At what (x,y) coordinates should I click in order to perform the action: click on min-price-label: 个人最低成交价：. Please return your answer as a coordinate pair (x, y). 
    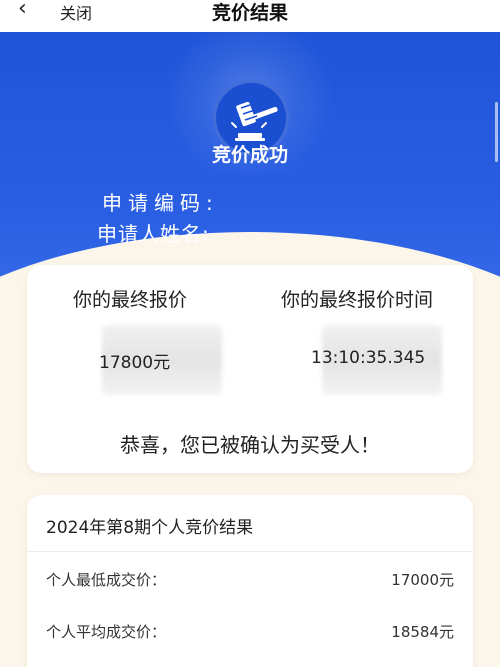
    Looking at the image, I should click on (106, 580).